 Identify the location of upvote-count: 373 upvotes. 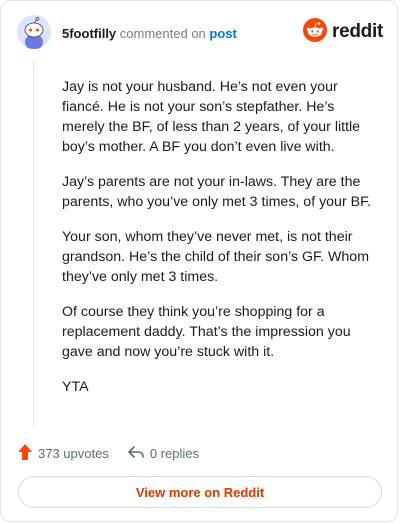
(73, 453).